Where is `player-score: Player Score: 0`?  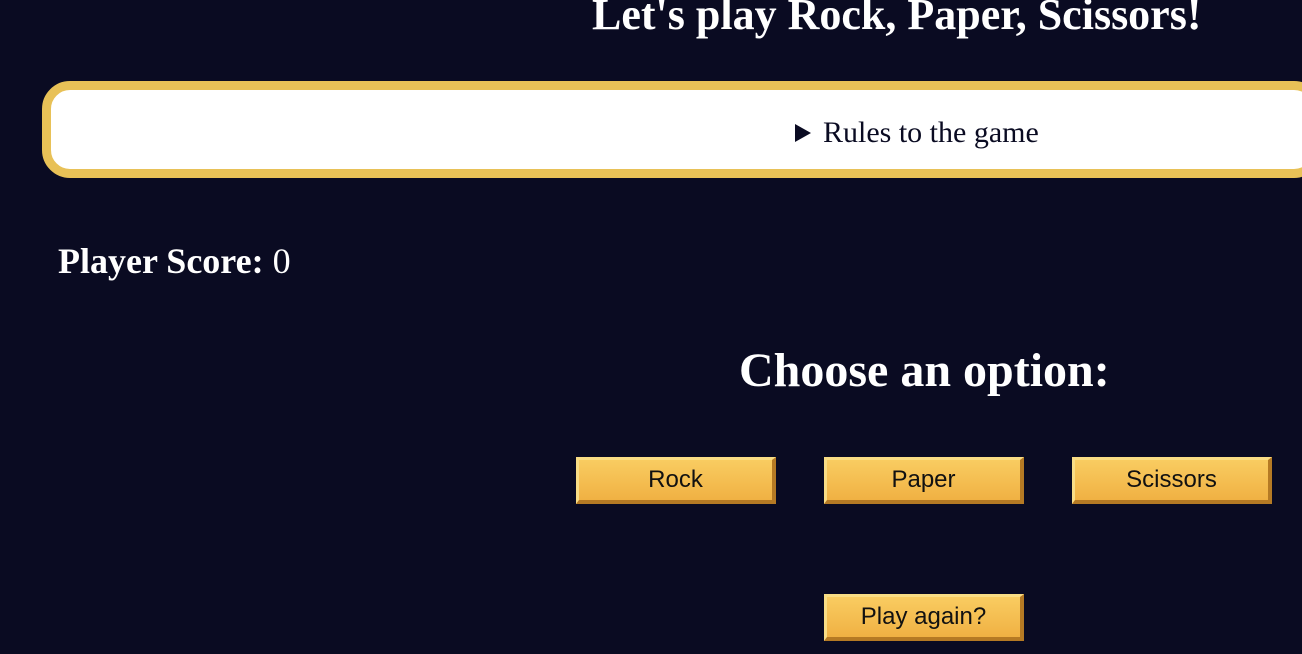 player-score: Player Score: 0 is located at coordinates (174, 261).